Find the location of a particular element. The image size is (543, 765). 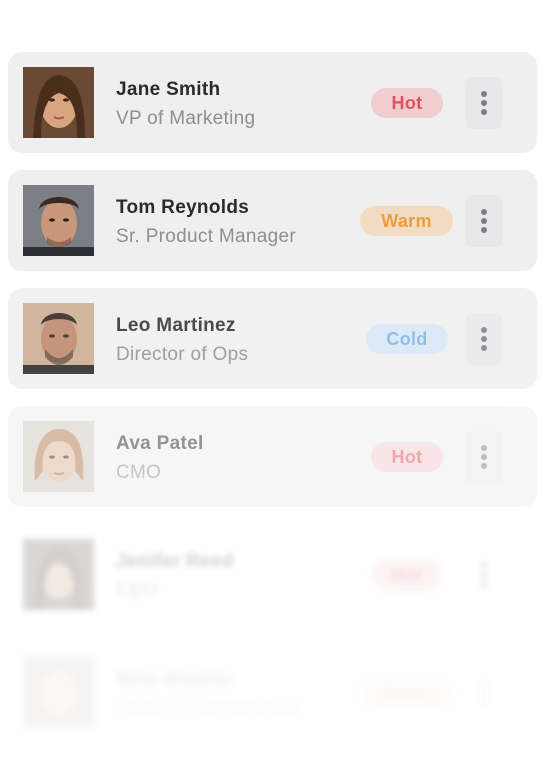

status-badge: Cold is located at coordinates (407, 339).